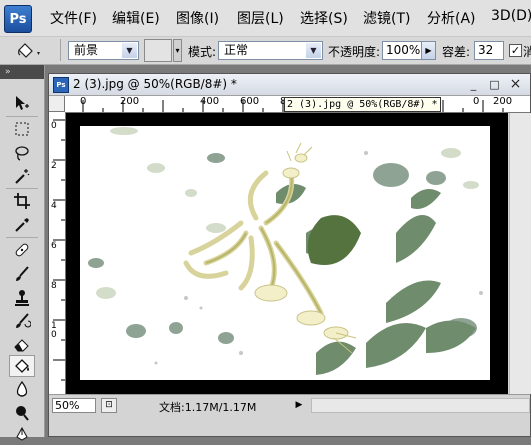  Describe the element at coordinates (260, 18) in the screenshot. I see `menu-layer: 图层(L)` at that location.